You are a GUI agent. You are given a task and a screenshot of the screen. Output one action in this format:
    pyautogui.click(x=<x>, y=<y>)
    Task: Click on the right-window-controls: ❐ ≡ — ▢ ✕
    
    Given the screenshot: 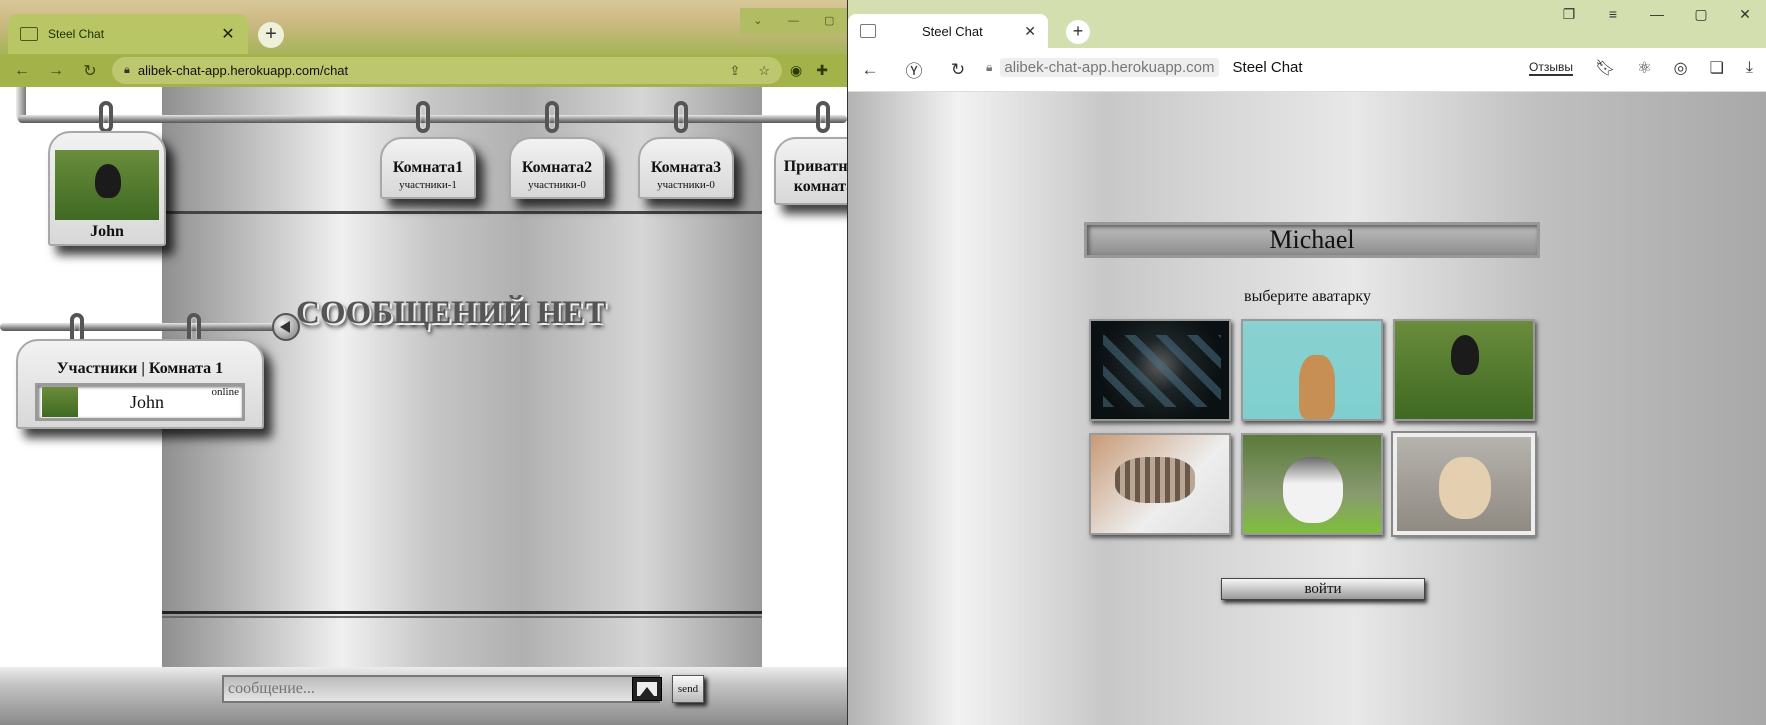 What is the action you would take?
    pyautogui.click(x=1656, y=14)
    